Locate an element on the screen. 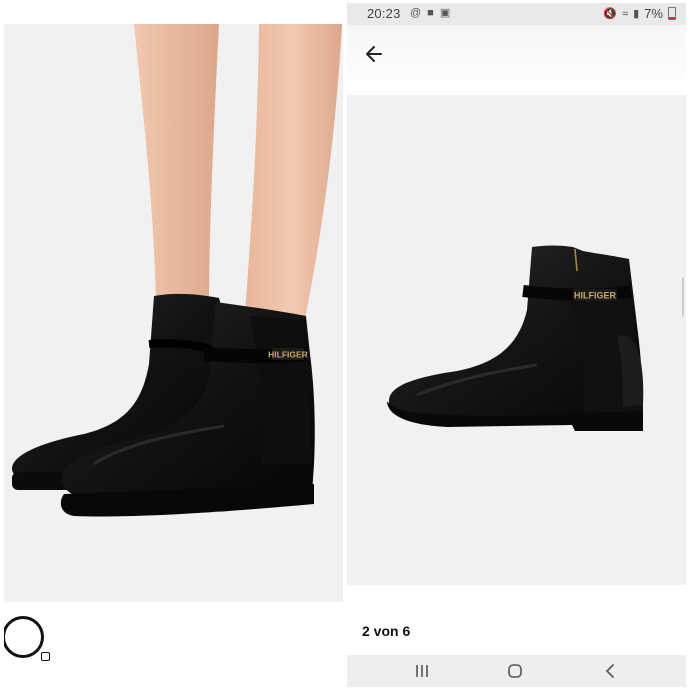 The width and height of the screenshot is (690, 690). nav-back-button is located at coordinates (610, 671).